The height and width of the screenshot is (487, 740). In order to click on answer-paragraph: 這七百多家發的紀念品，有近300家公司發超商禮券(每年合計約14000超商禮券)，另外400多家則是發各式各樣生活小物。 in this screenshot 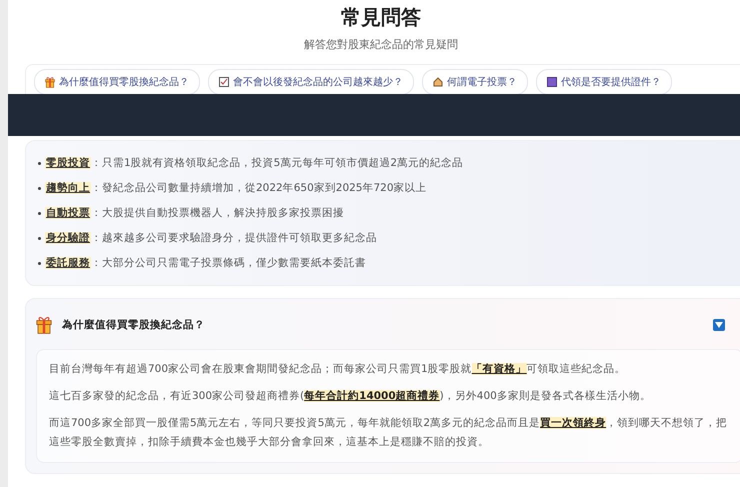, I will do `click(350, 396)`.